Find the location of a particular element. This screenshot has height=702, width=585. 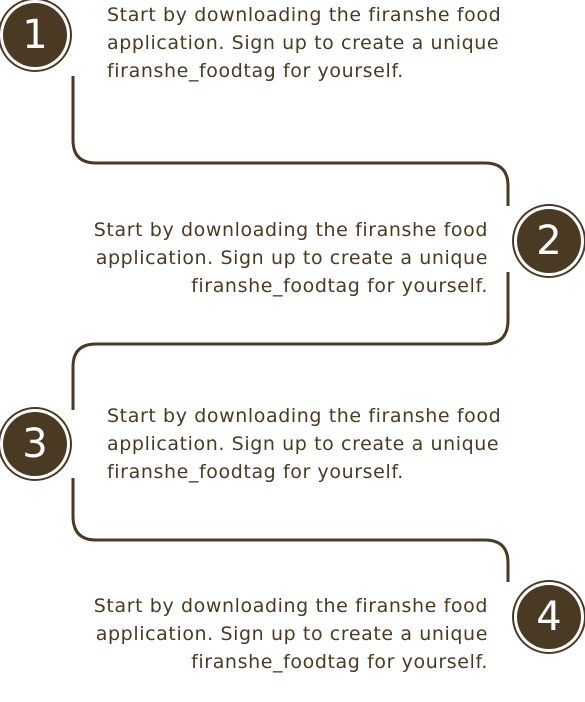

step-2-badge: 2 is located at coordinates (549, 241).